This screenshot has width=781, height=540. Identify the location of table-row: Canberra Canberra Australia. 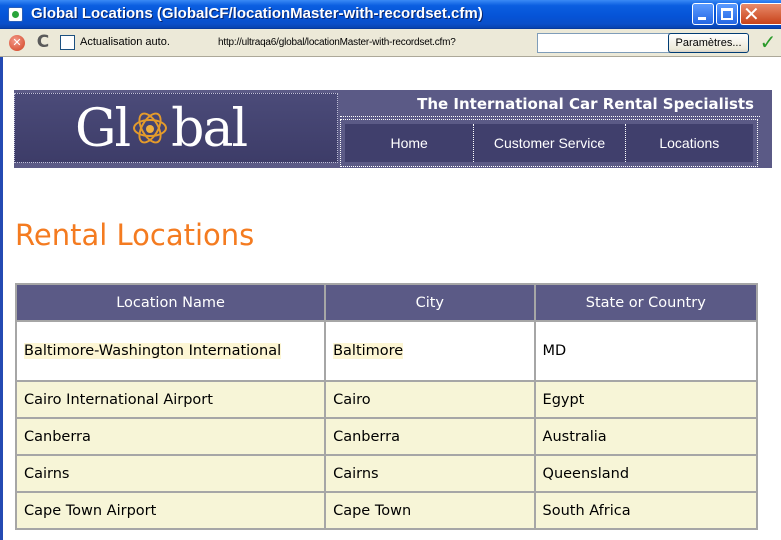
(386, 436).